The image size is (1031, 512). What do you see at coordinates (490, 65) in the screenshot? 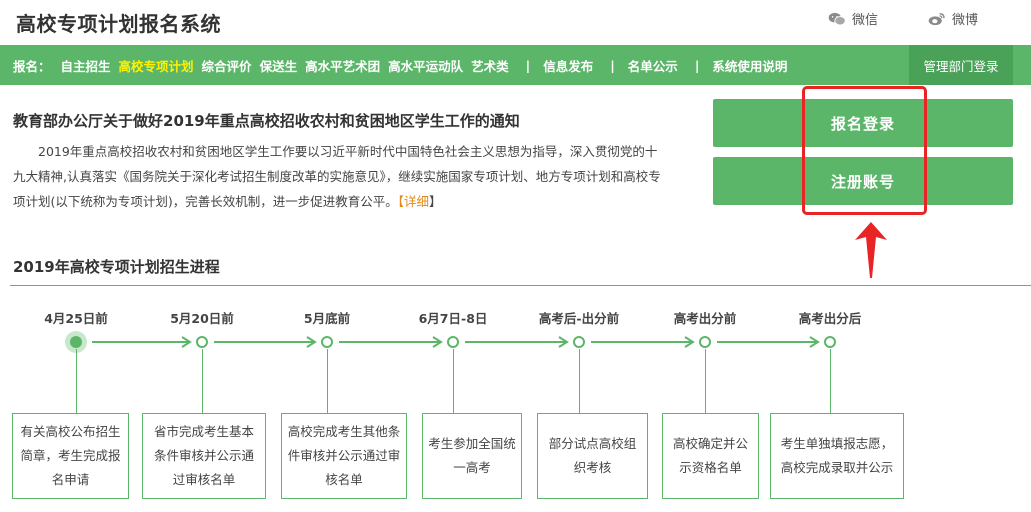
I see `nav-item-yishulei: 艺术类` at bounding box center [490, 65].